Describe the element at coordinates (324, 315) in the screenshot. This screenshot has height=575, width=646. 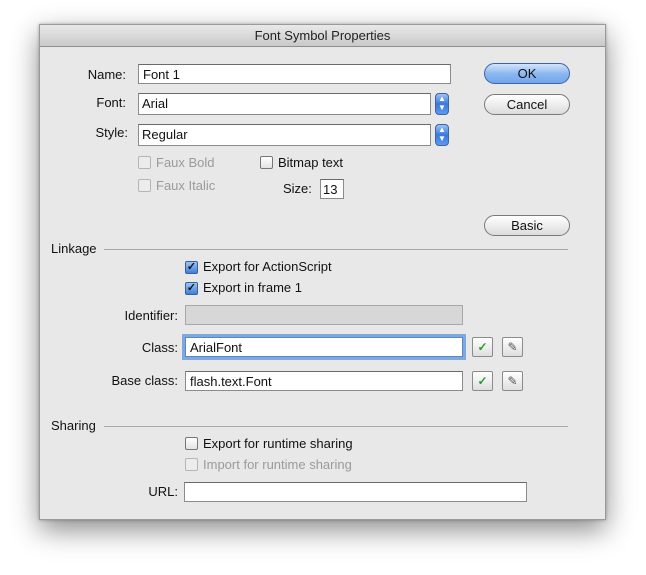
I see `identifier-field` at that location.